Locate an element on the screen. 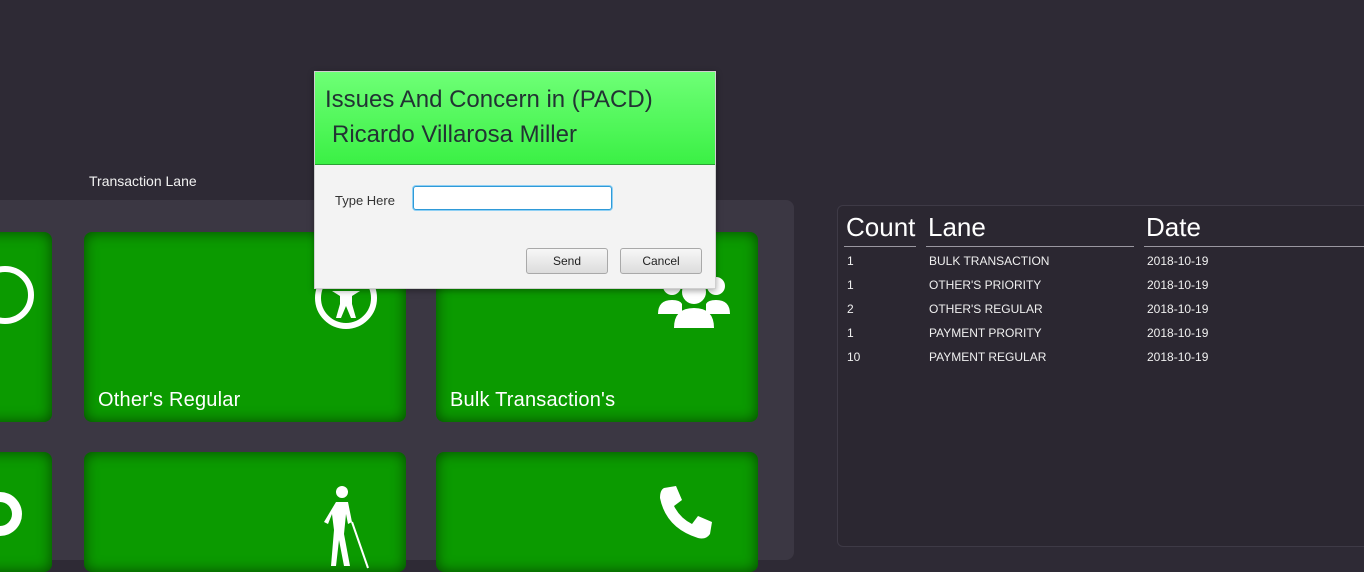  concern-input is located at coordinates (512, 198).